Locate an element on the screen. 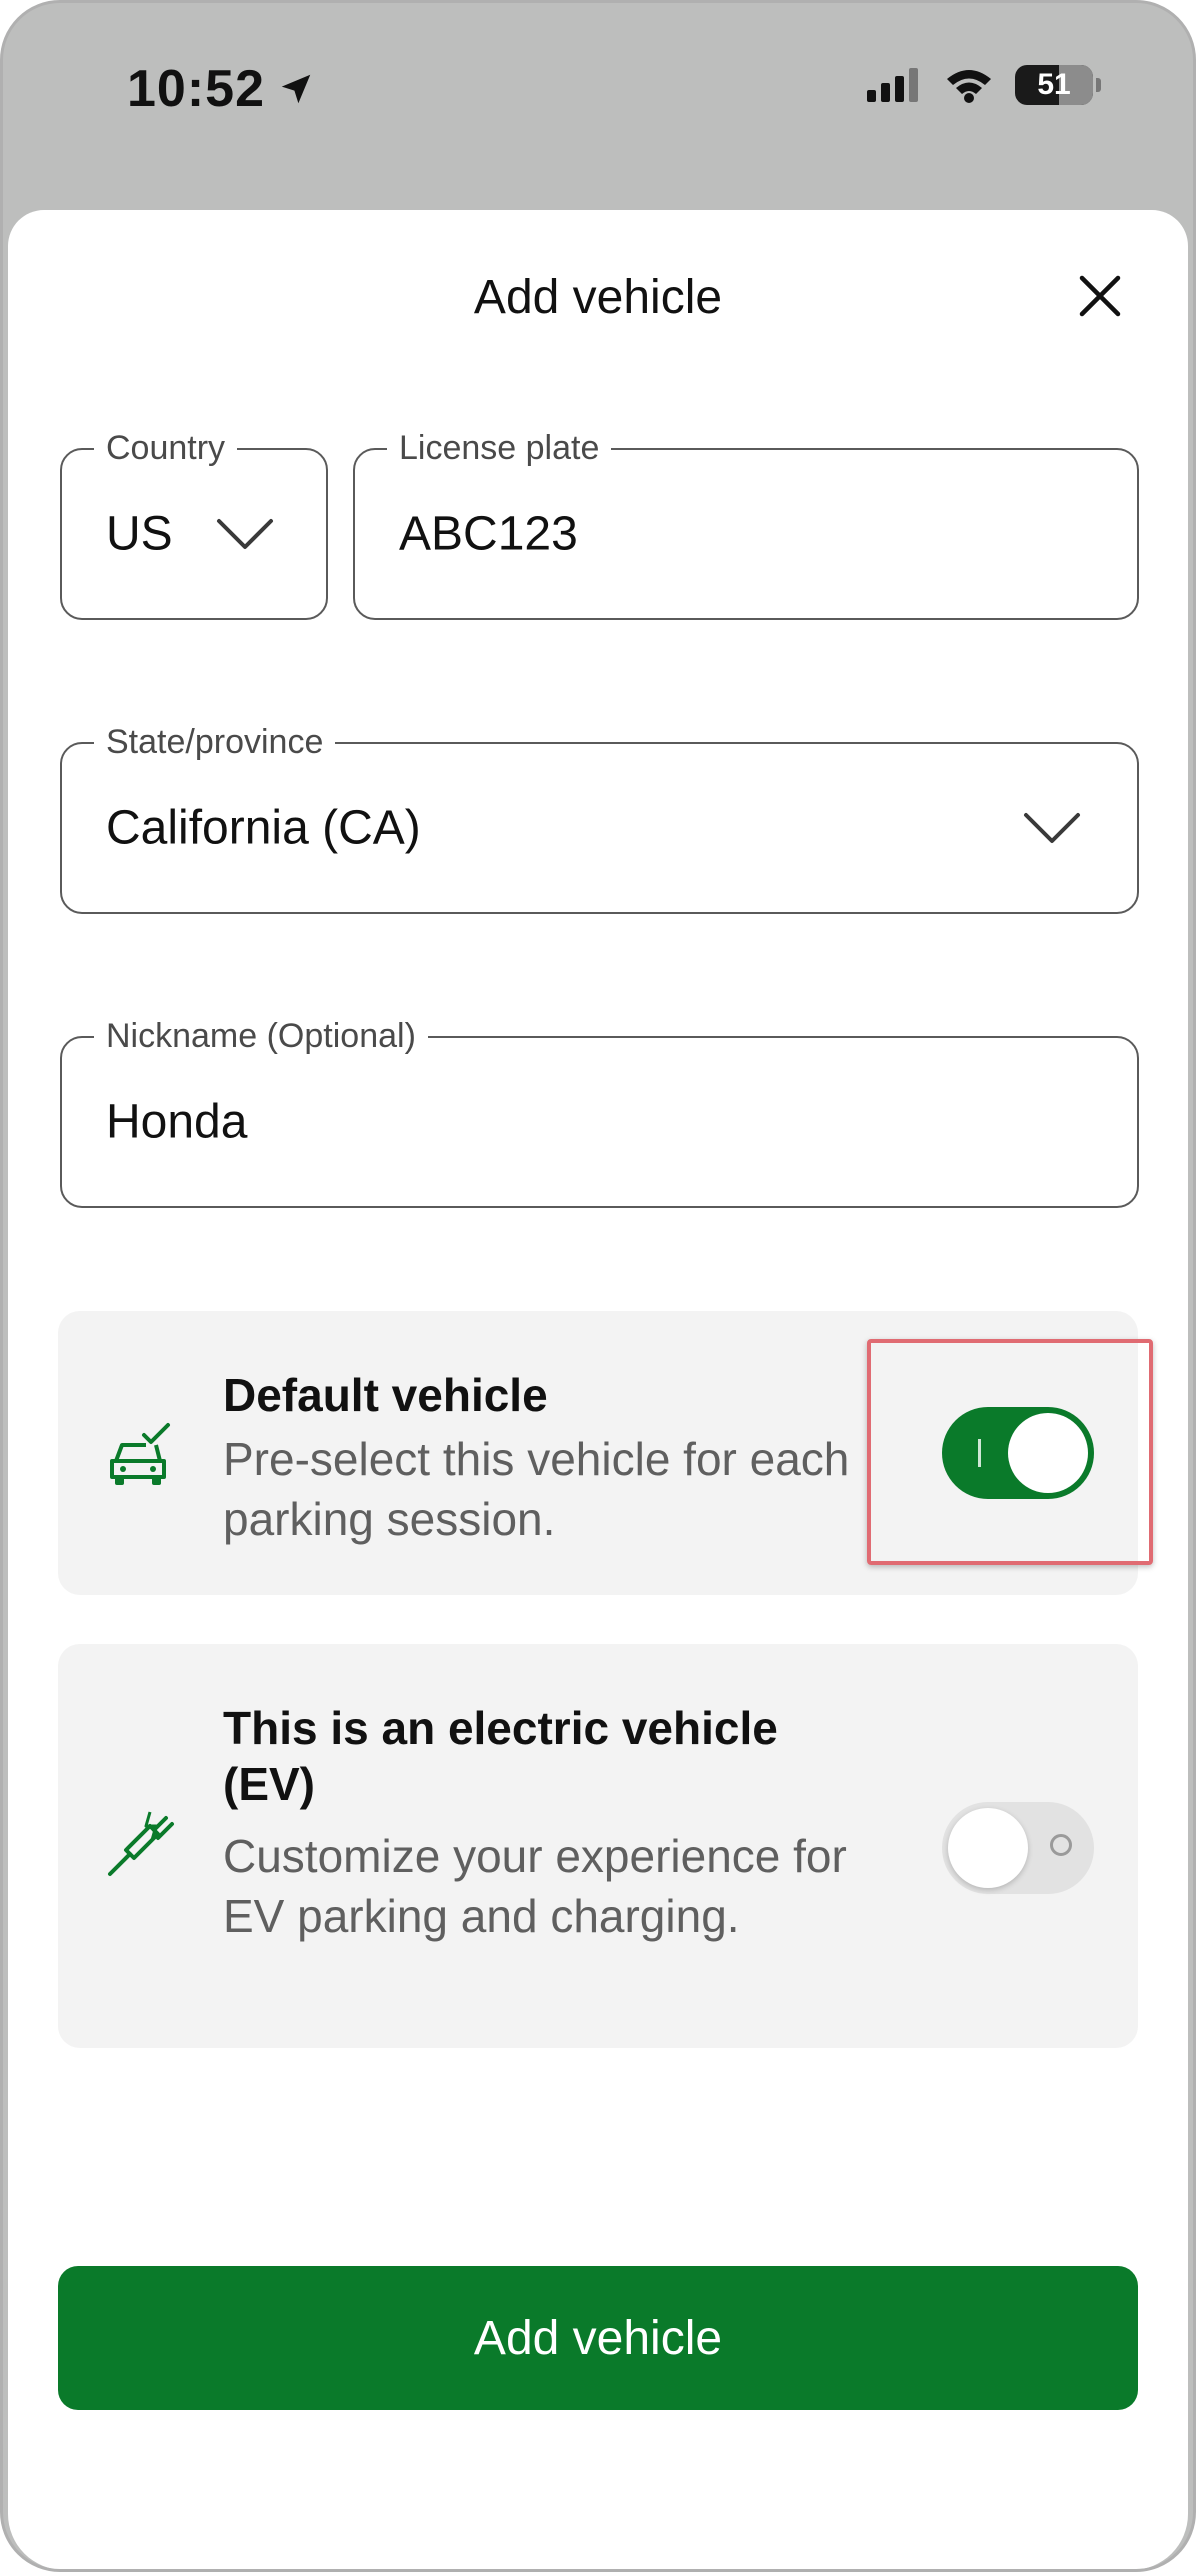 This screenshot has width=1196, height=2572. default-vehicle-title: Default vehicle is located at coordinates (385, 1395).